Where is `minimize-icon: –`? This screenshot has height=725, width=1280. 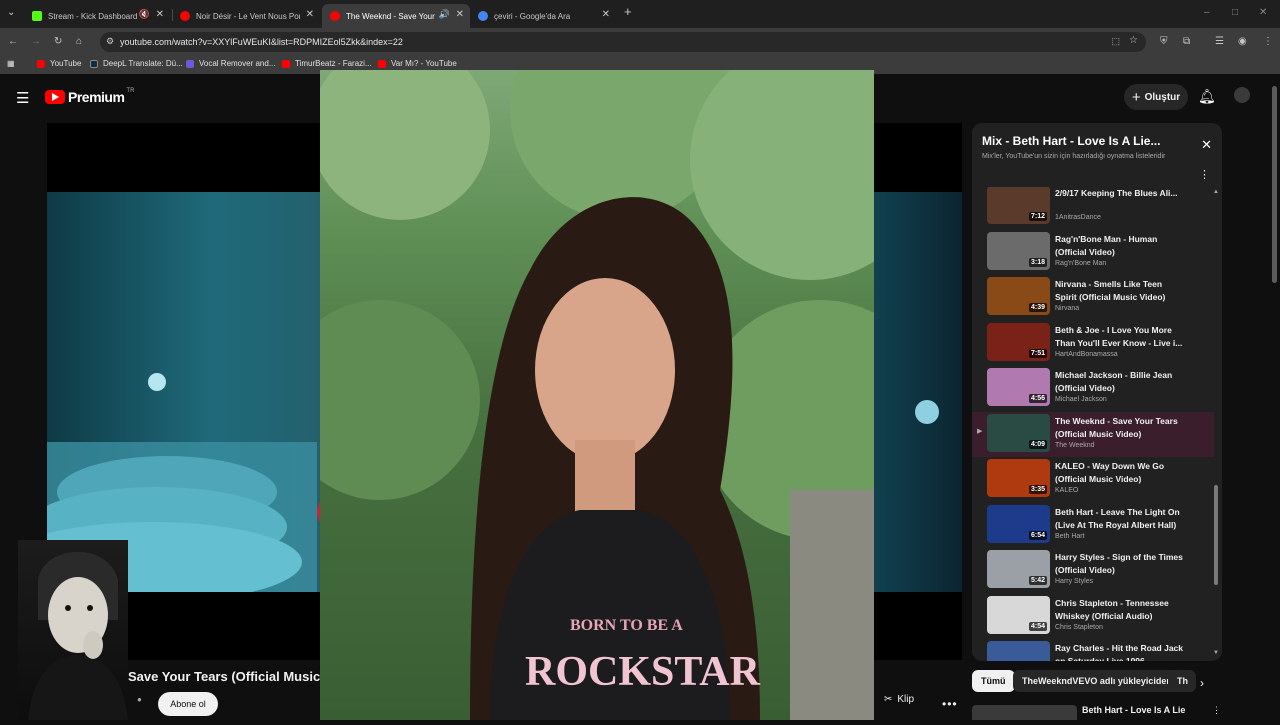
minimize-icon: – is located at coordinates (1207, 13).